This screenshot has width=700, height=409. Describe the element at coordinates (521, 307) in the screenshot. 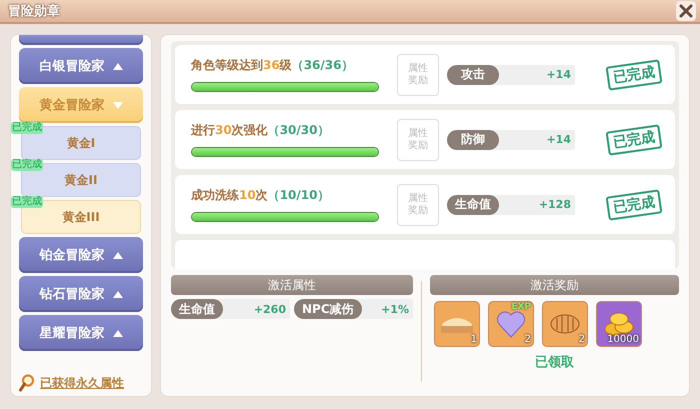

I see `item-tag: EXP` at that location.